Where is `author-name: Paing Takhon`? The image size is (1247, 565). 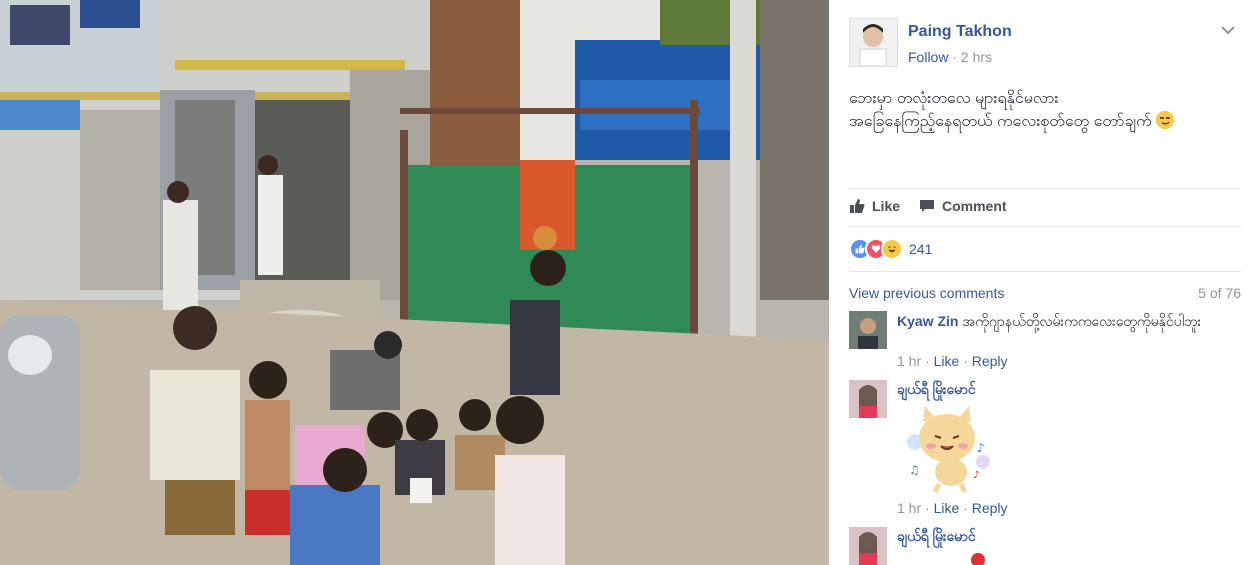 author-name: Paing Takhon is located at coordinates (960, 32).